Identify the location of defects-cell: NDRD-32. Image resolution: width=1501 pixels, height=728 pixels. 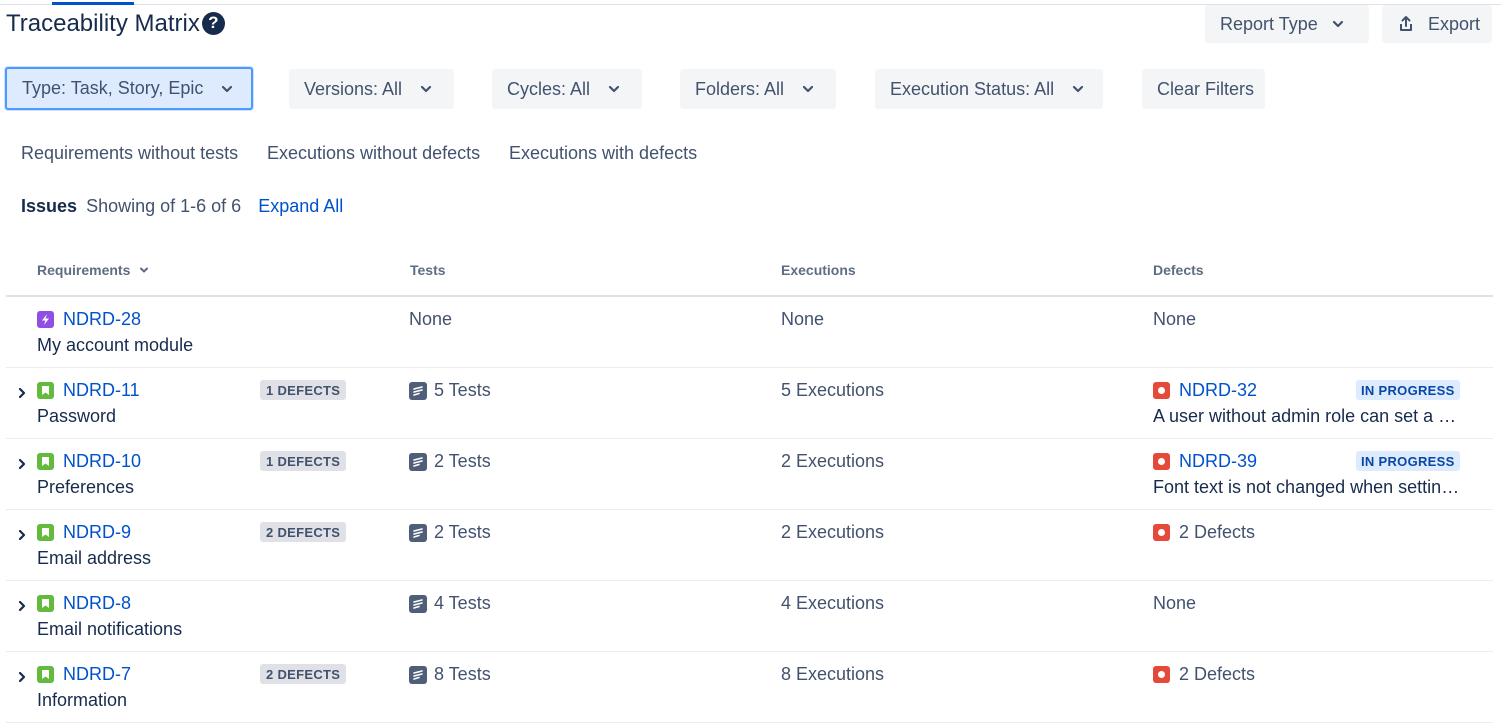
(1205, 390).